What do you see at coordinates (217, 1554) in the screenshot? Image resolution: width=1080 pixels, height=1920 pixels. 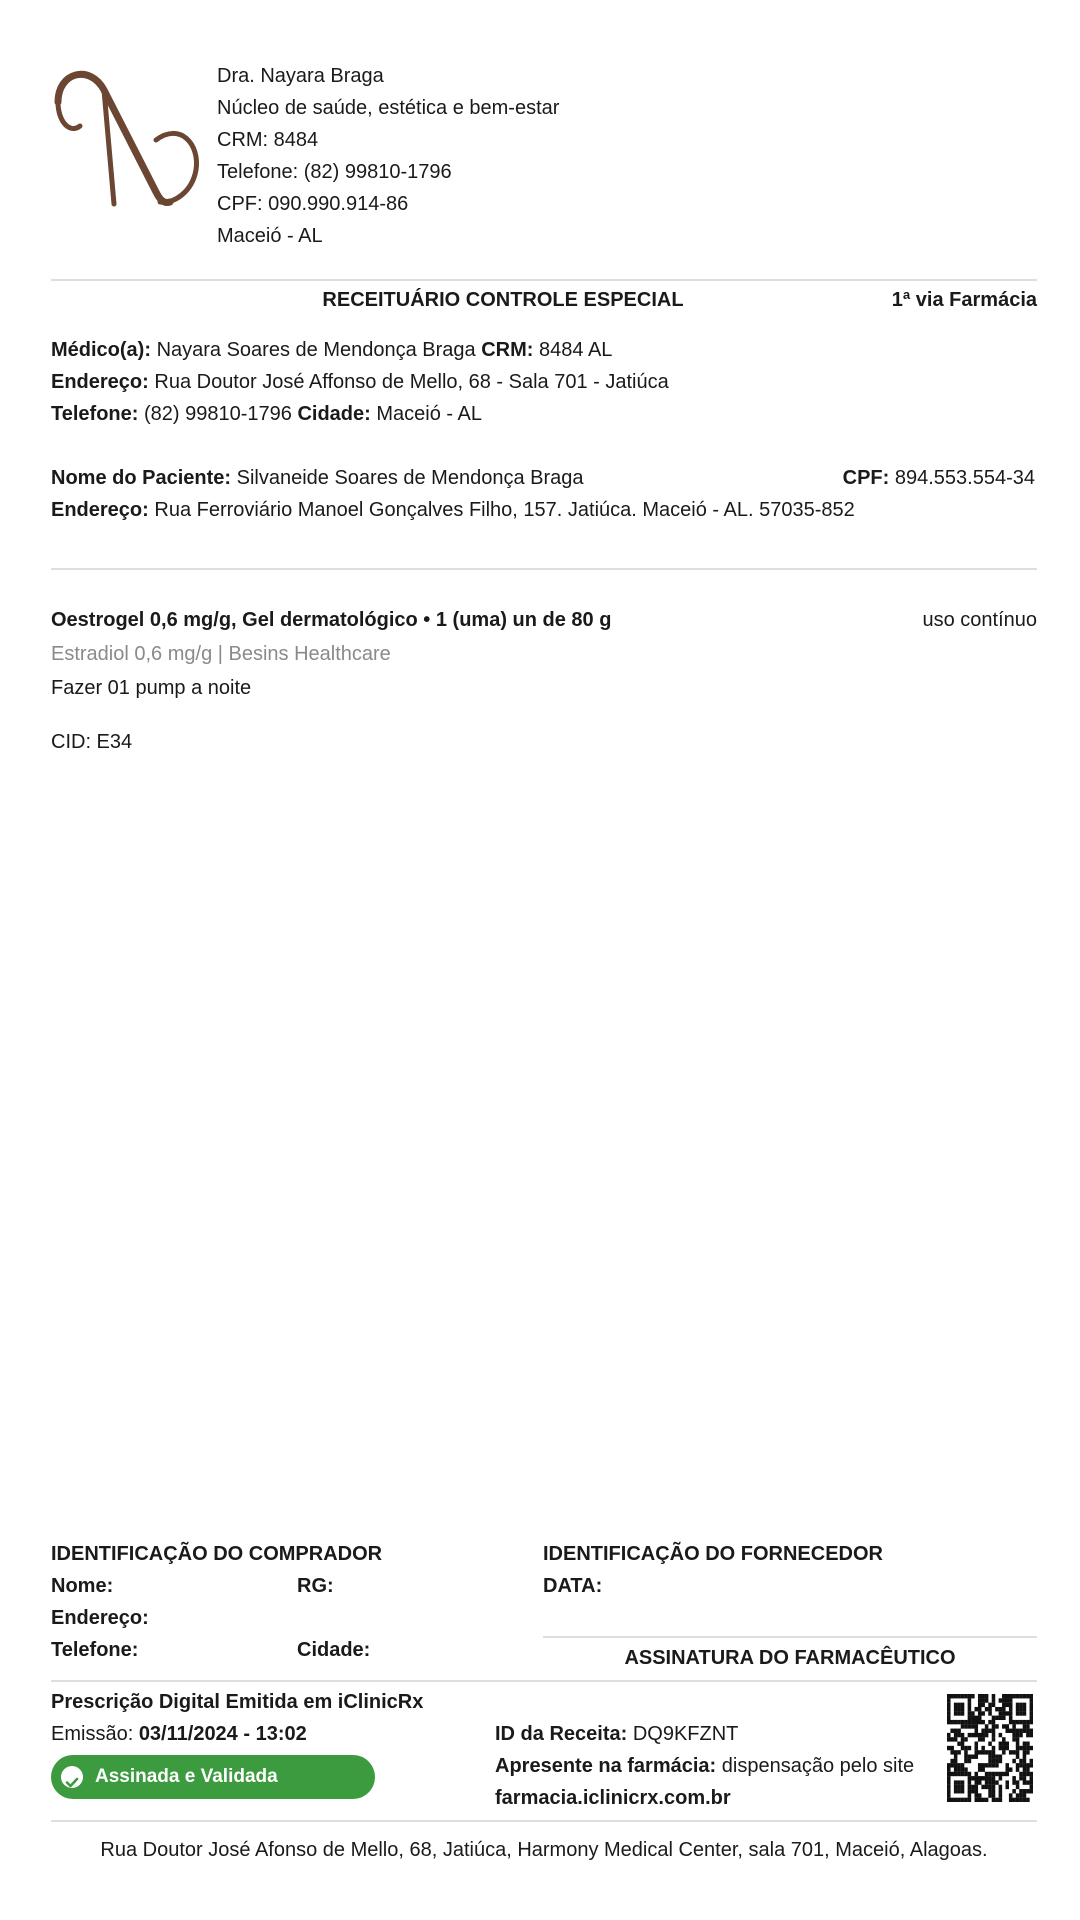 I see `buyer-title: IDENTIFICAÇÃO DO COMPRADOR` at bounding box center [217, 1554].